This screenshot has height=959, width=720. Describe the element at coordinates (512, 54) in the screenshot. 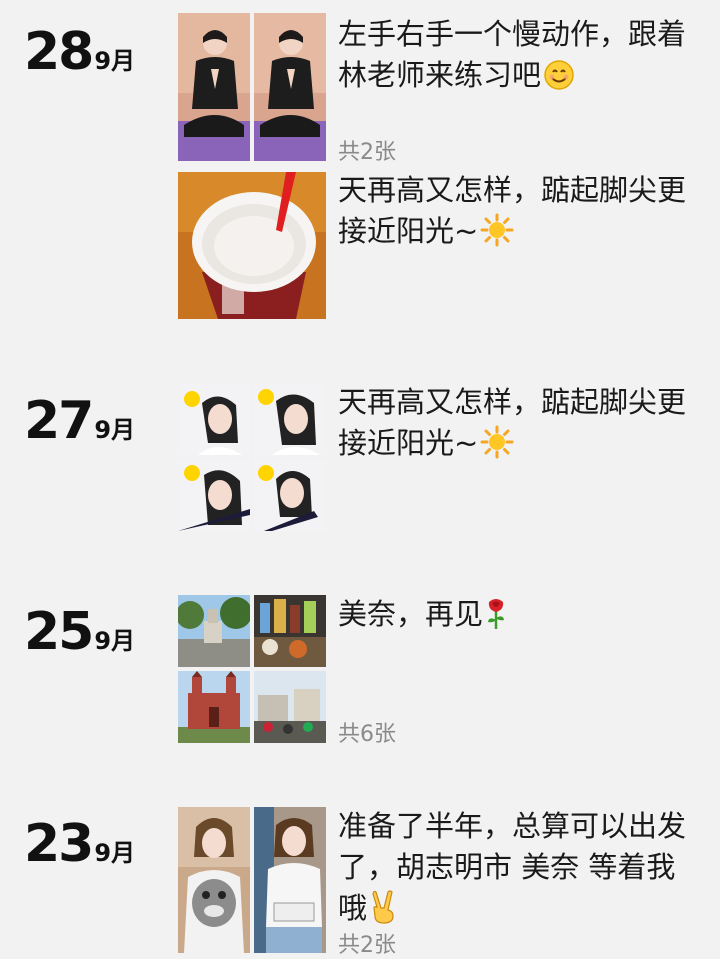

I see `post-text-content: 左手右手一个慢动作，跟着林老师来练习吧` at that location.